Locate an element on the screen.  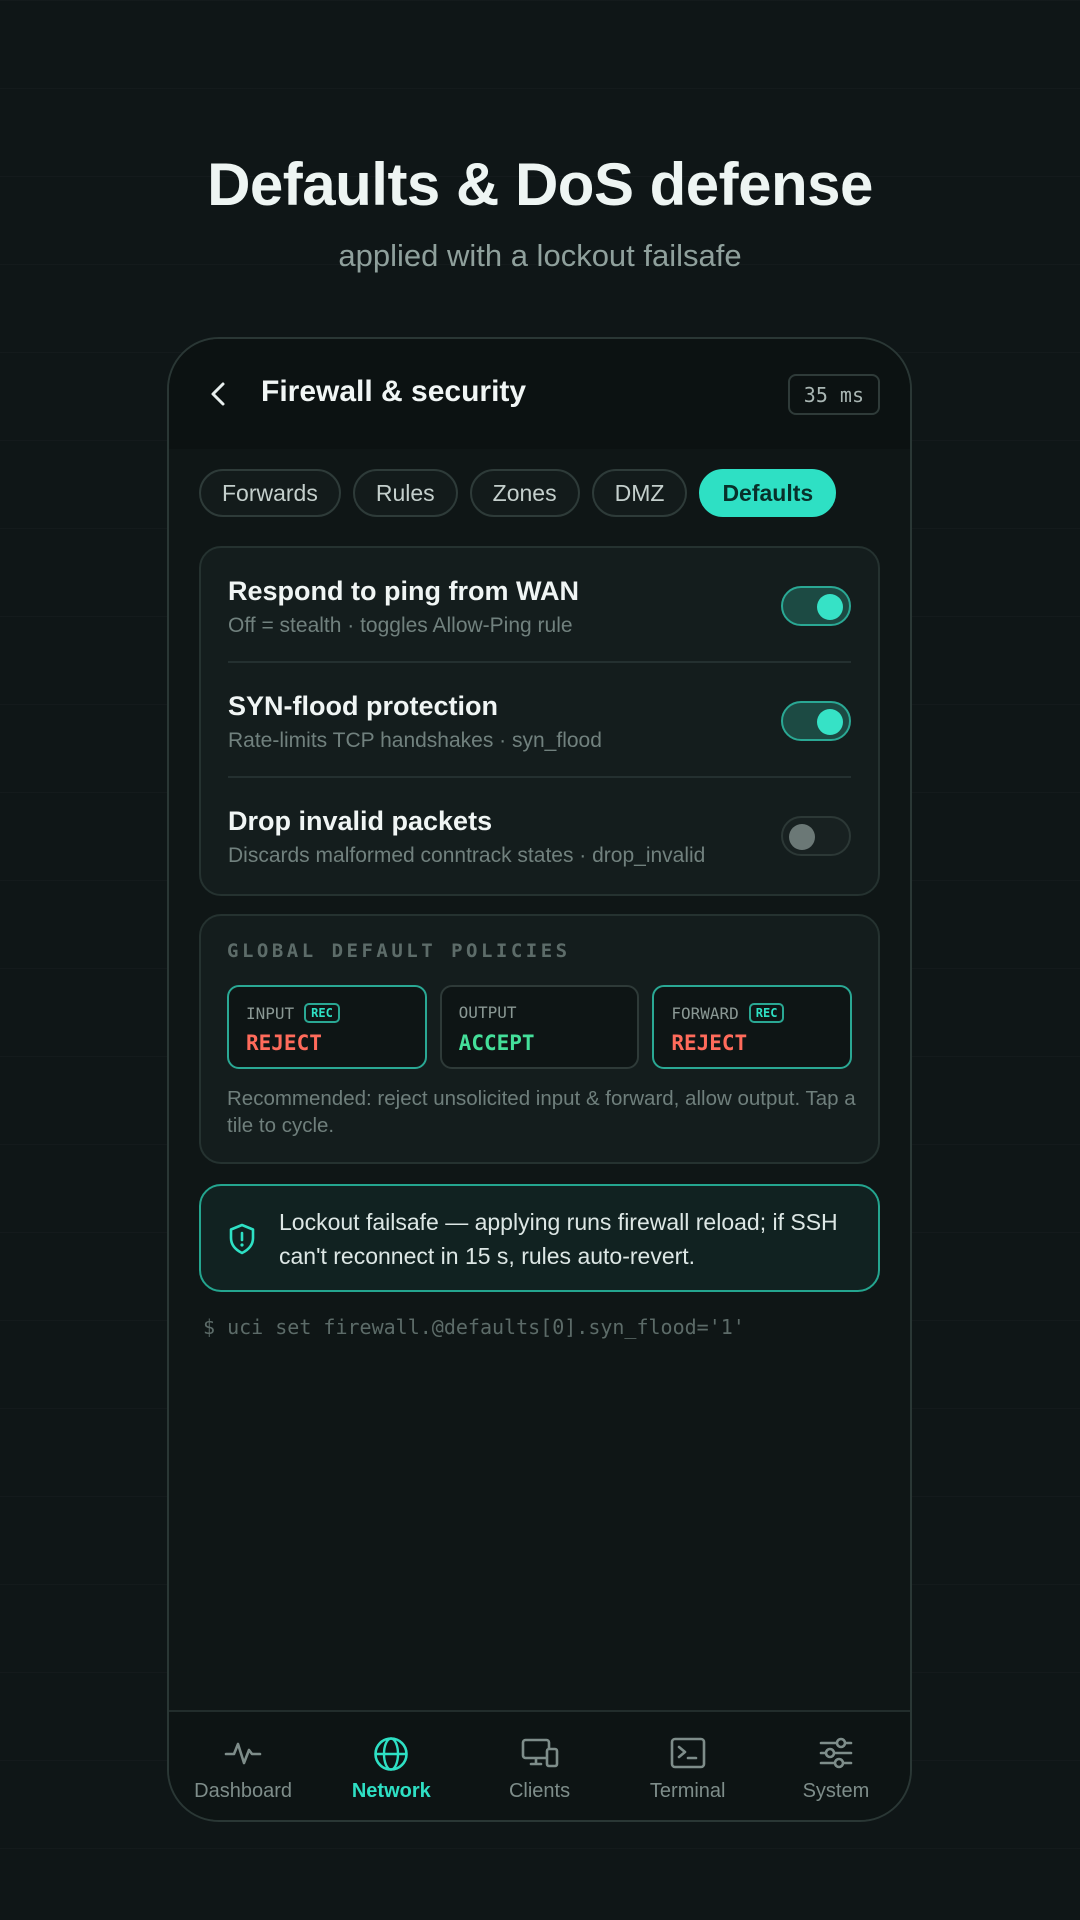
tab-defaults: Defaults is located at coordinates (768, 493).